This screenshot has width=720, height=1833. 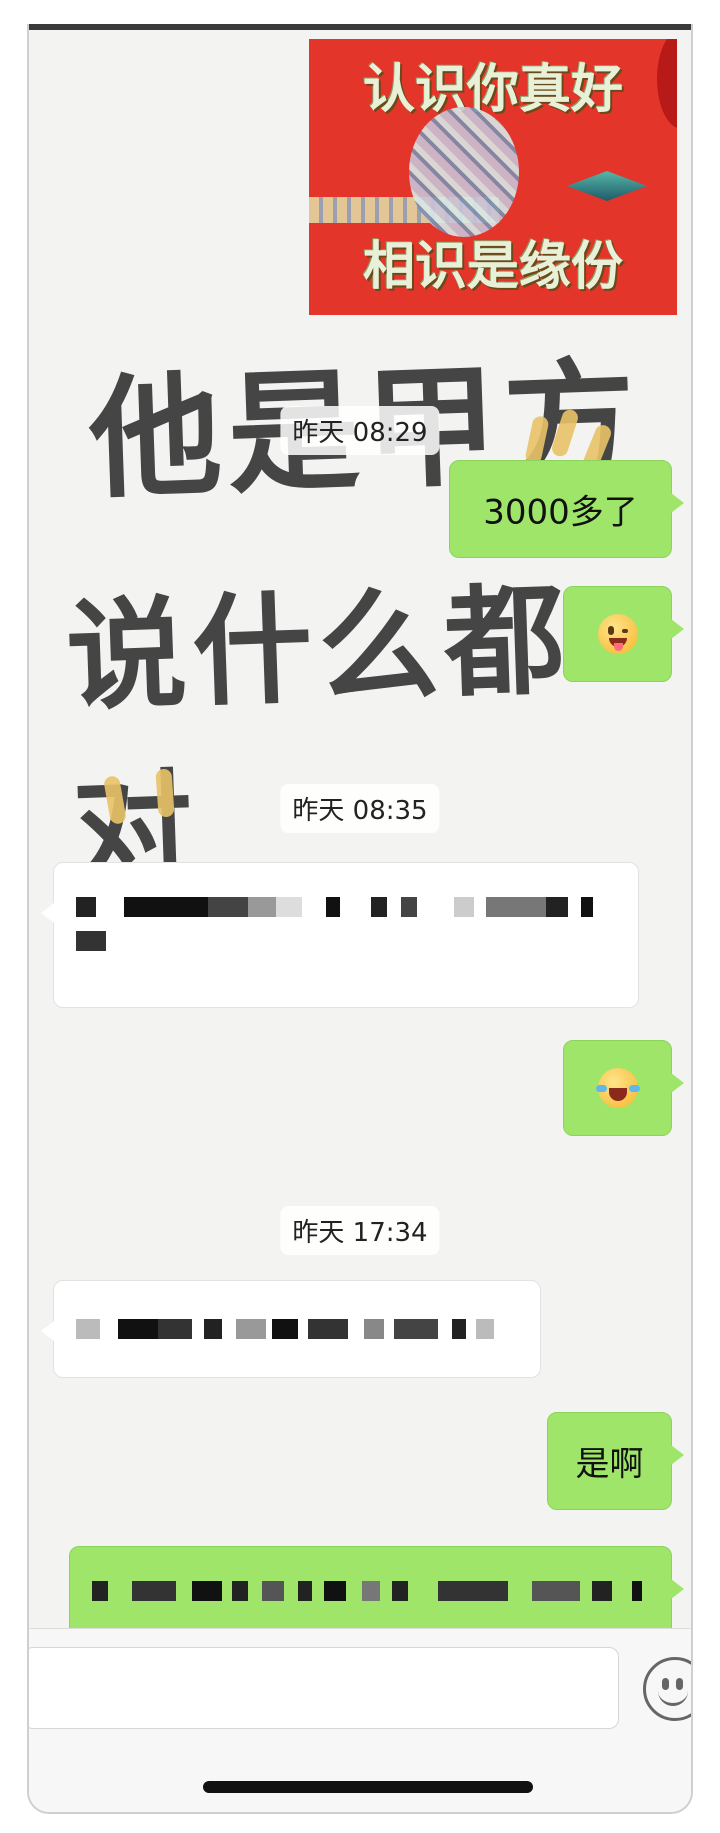 What do you see at coordinates (607, 186) in the screenshot?
I see `diamond-decoration-icon` at bounding box center [607, 186].